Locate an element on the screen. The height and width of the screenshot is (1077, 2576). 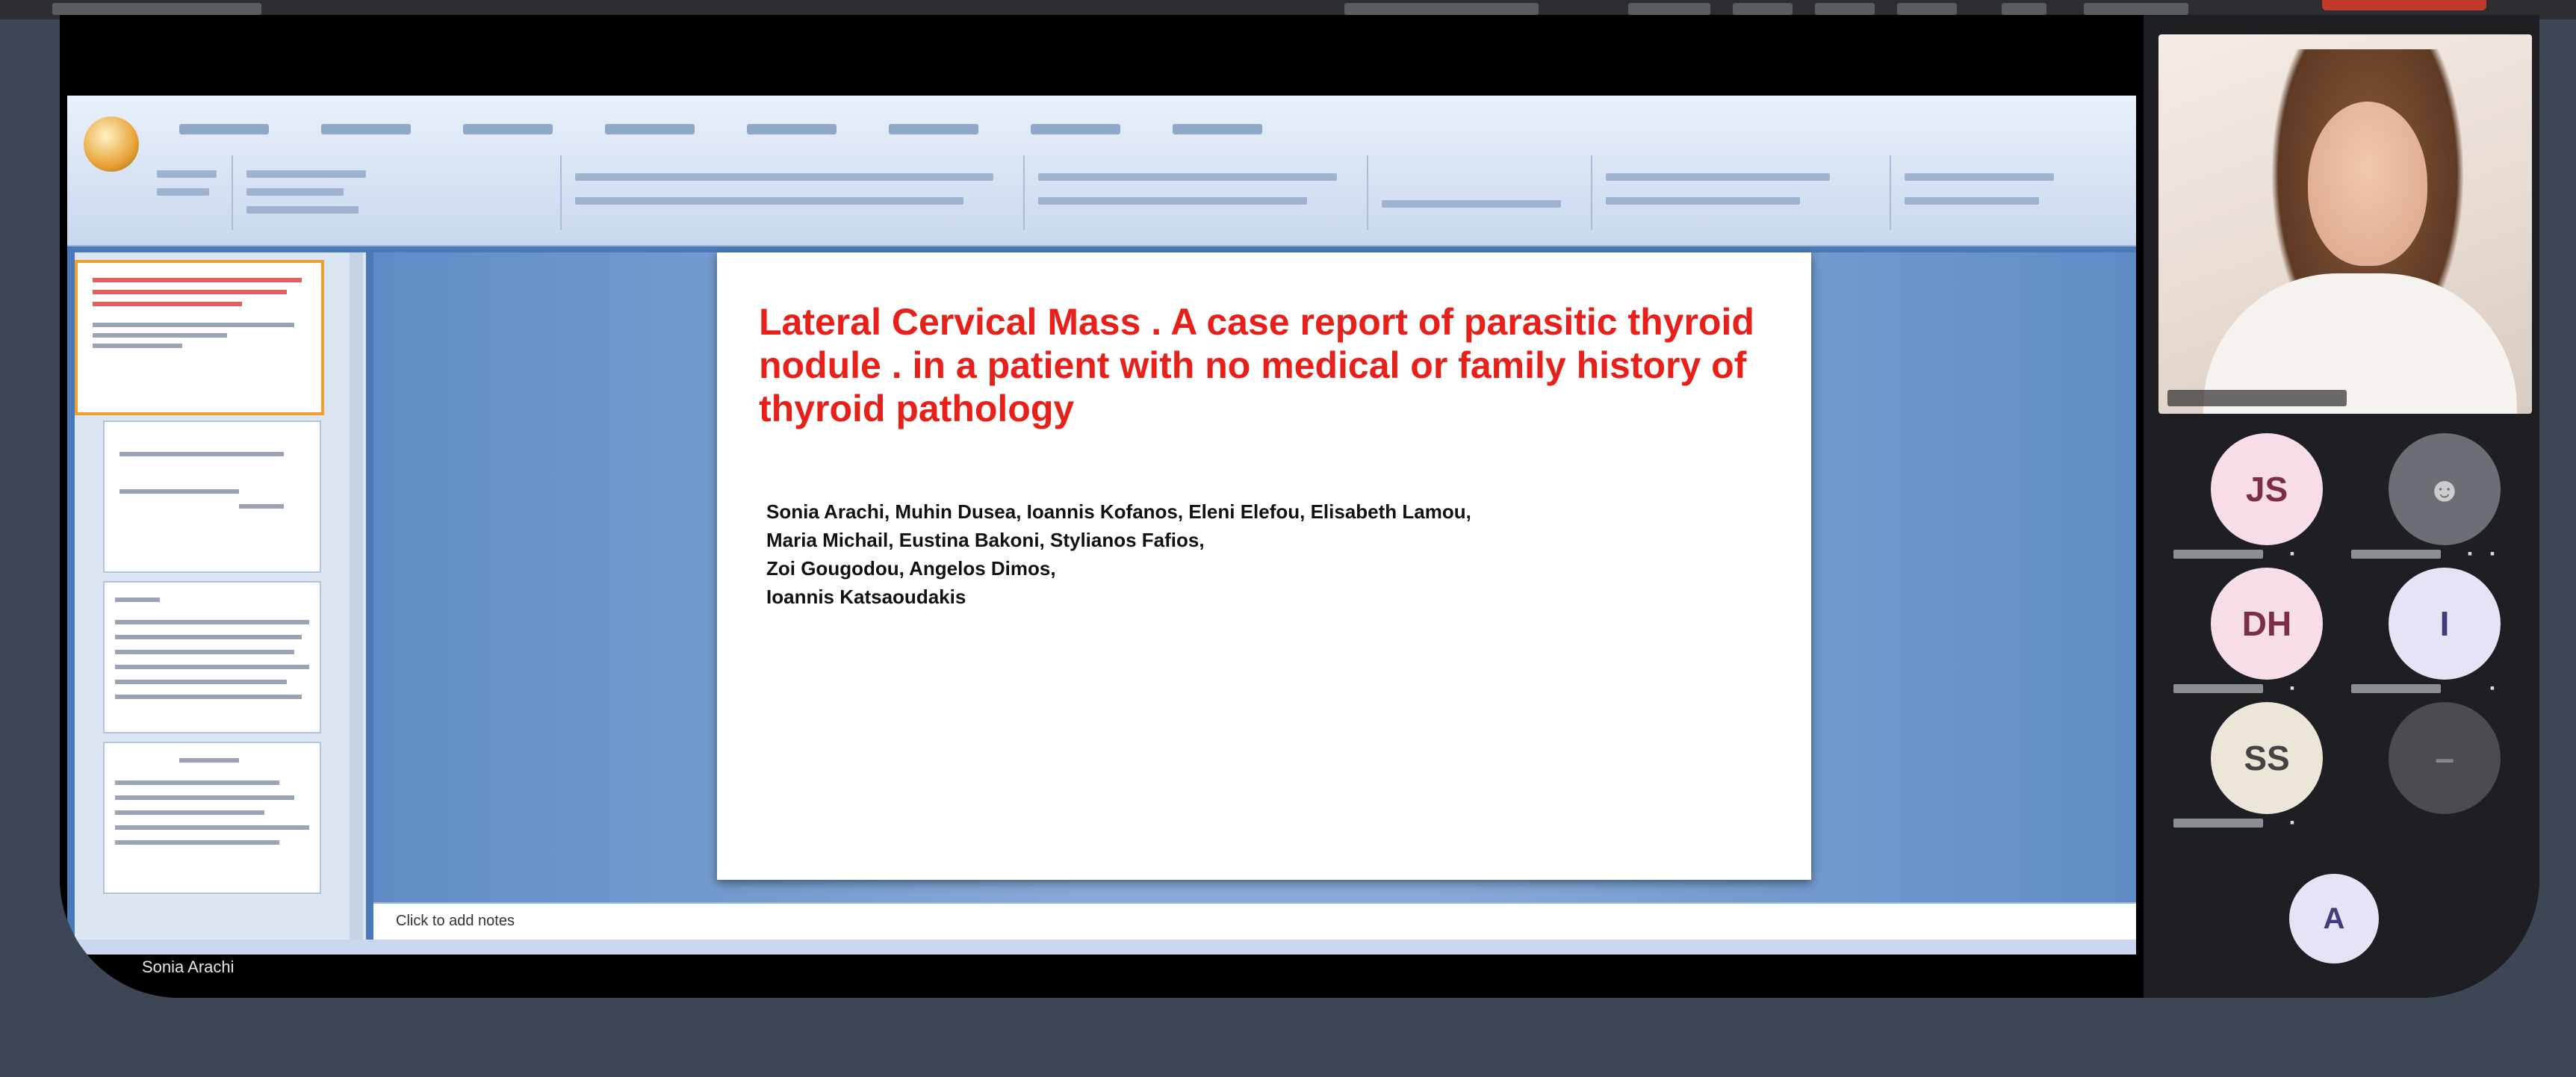
presenter-name: Sonia Arachi is located at coordinates (189, 967).